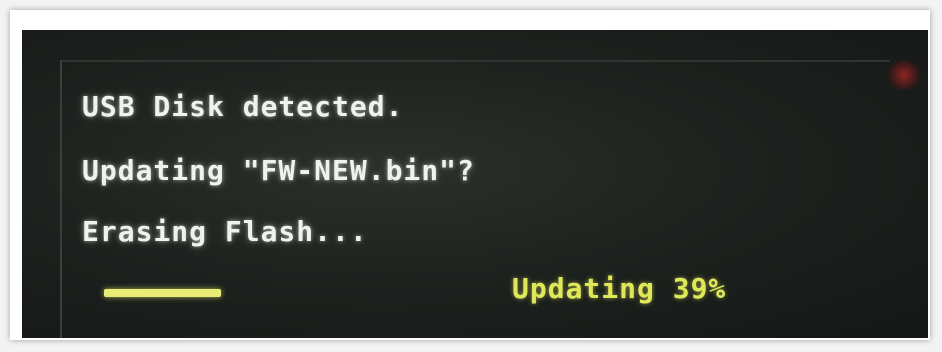 Image resolution: width=942 pixels, height=352 pixels. I want to click on screen-bezel-left, so click(61, 199).